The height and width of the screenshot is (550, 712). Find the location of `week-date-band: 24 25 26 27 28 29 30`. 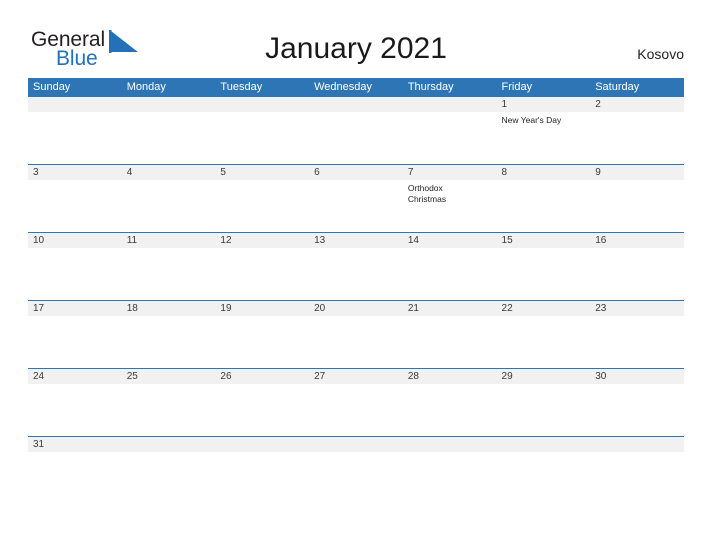

week-date-band: 24 25 26 27 28 29 30 is located at coordinates (356, 376).